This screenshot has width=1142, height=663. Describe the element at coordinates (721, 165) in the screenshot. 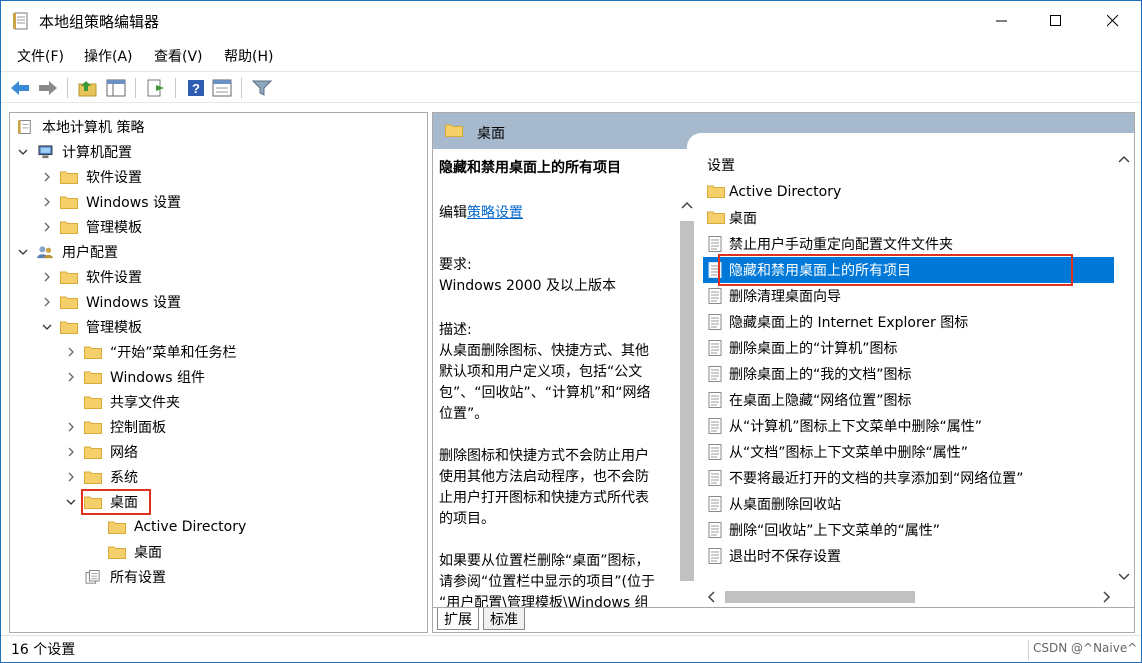

I see `column-header-setting: 设置` at that location.